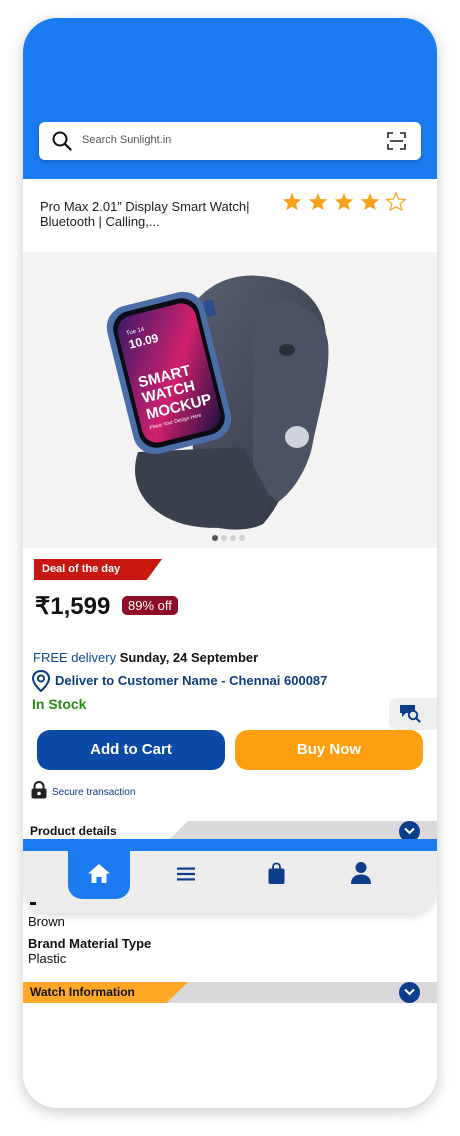 The width and height of the screenshot is (460, 1136). Describe the element at coordinates (47, 958) in the screenshot. I see `material-value: Plastic` at that location.